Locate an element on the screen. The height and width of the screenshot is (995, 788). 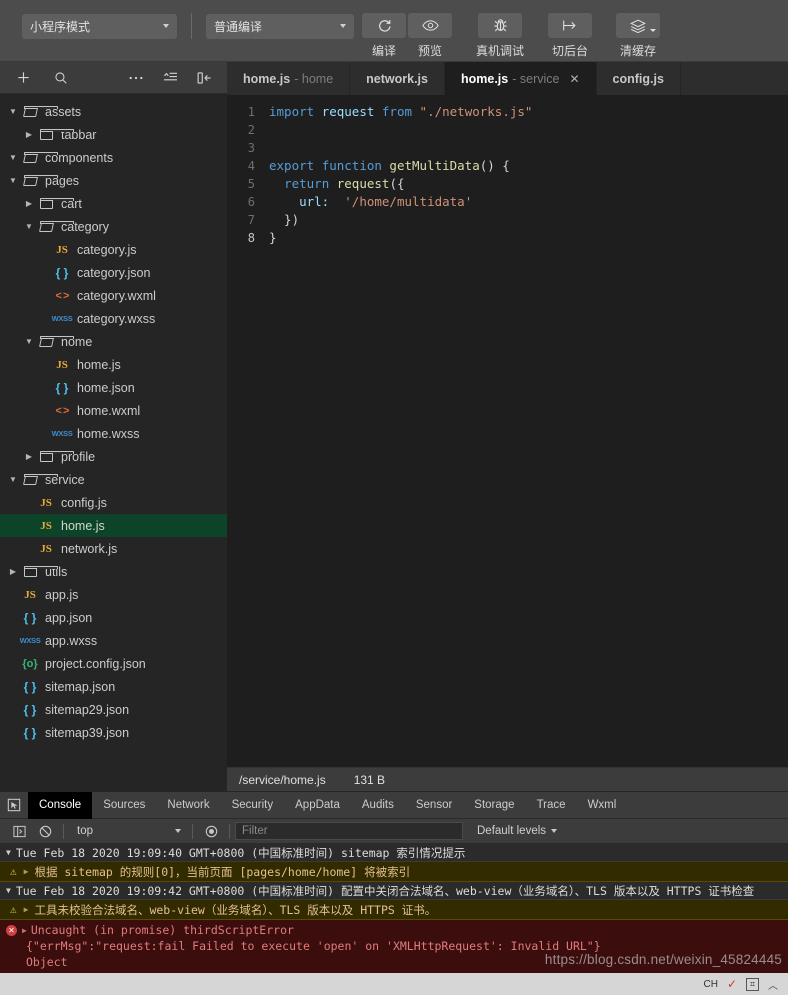
preview-button: 预览 is located at coordinates (430, 36).